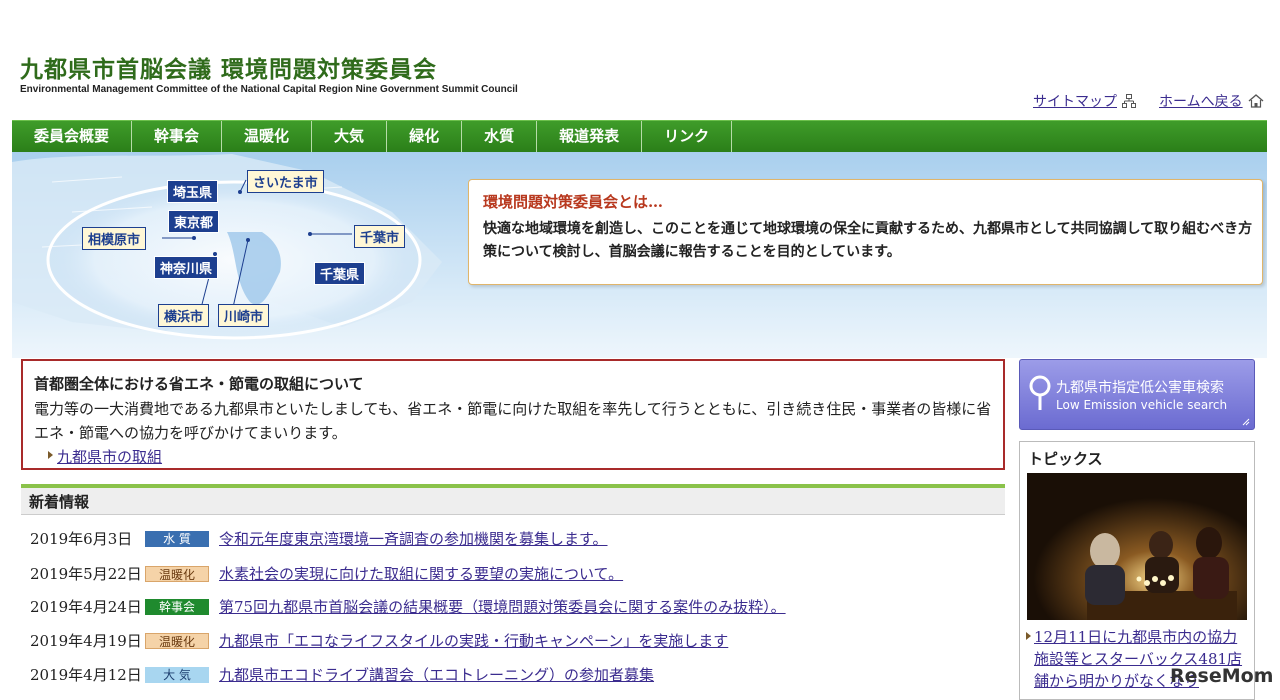  I want to click on nav-item-secretariat: 幹事会, so click(177, 137).